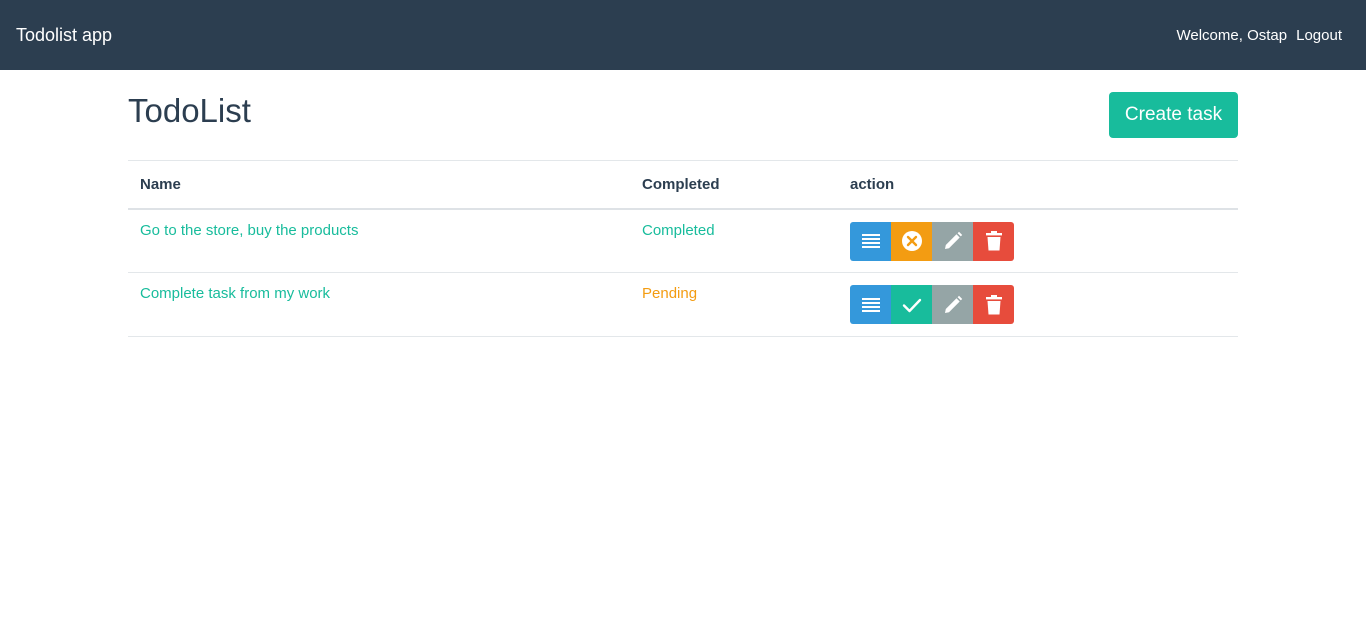 Image resolution: width=1366 pixels, height=629 pixels. I want to click on table-header-row: Name Completed action, so click(683, 185).